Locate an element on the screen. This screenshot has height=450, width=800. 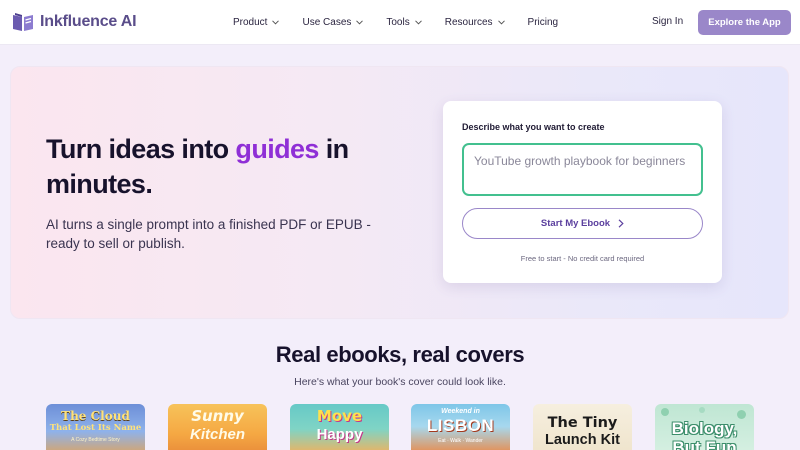
explore-app-button: Explore the App is located at coordinates (744, 22).